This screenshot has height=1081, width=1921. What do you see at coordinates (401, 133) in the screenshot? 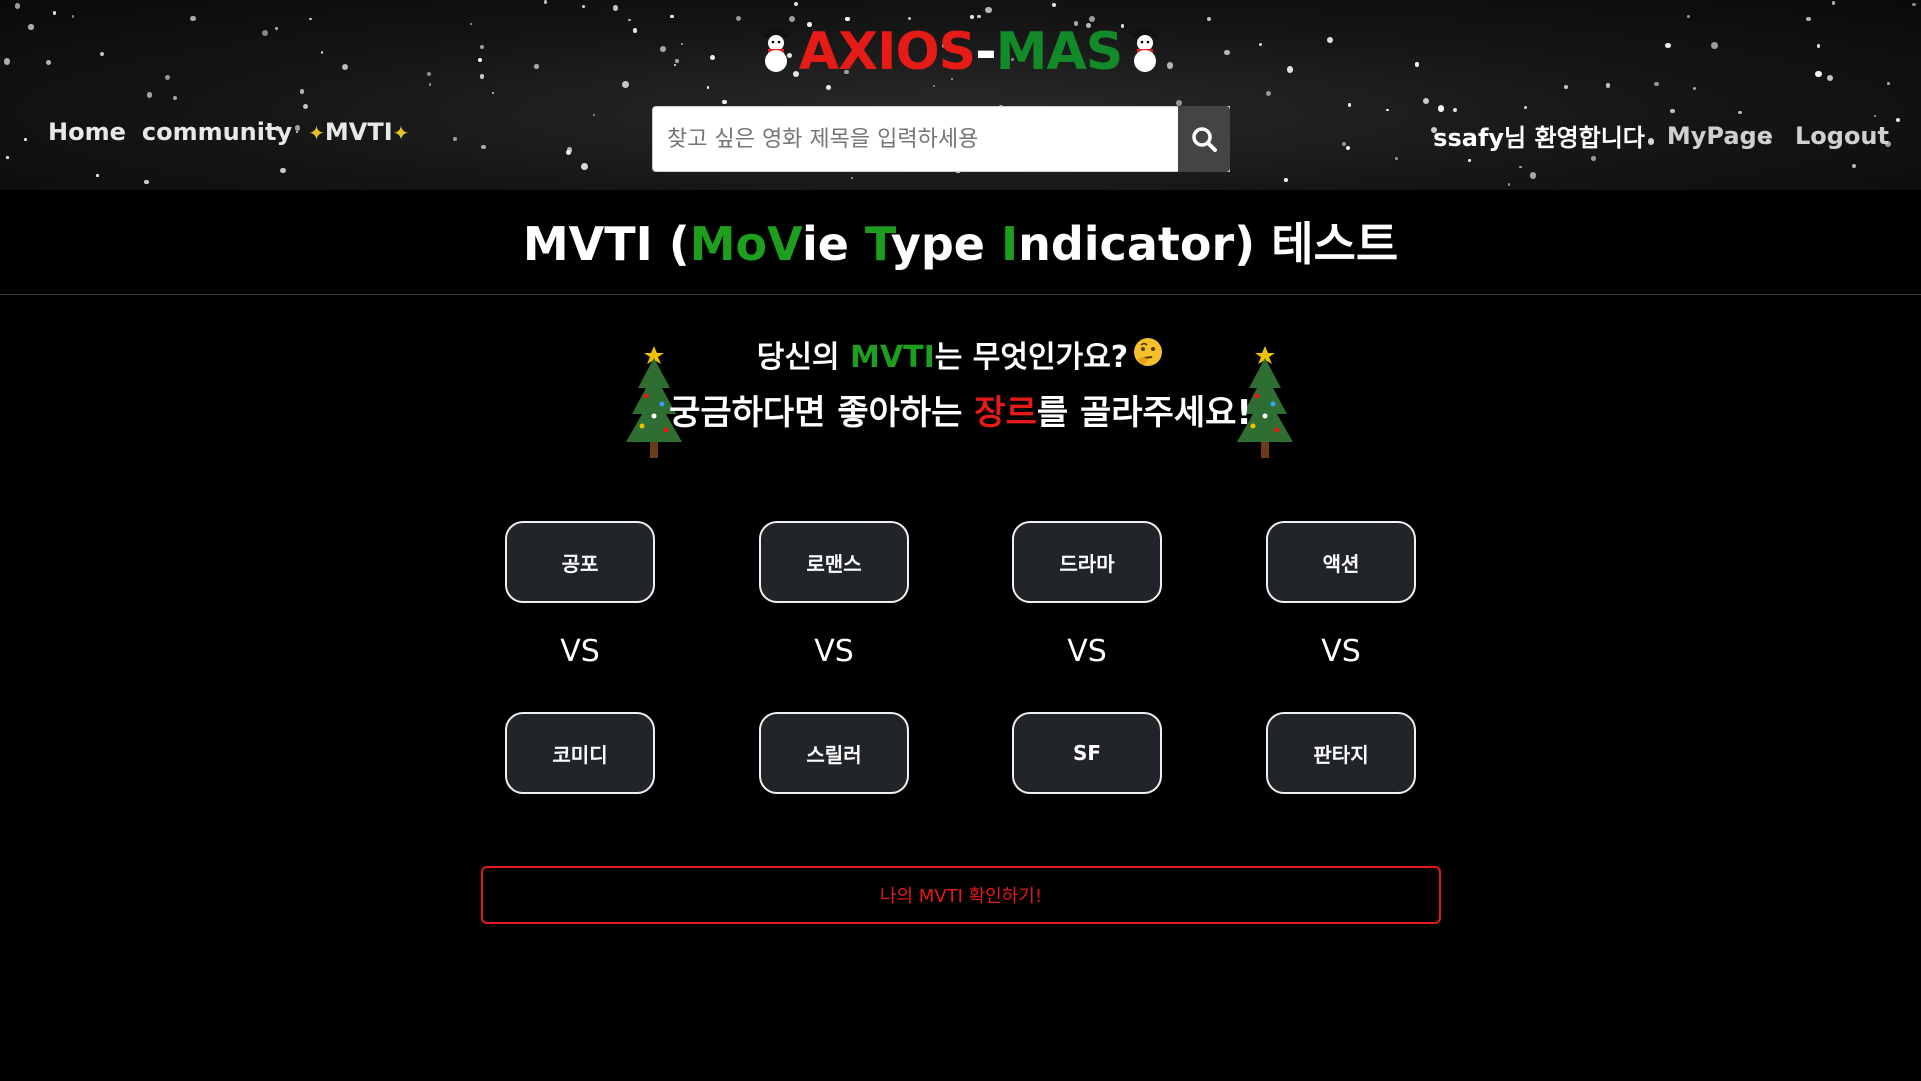
I see `sparkle-icon: ✦` at bounding box center [401, 133].